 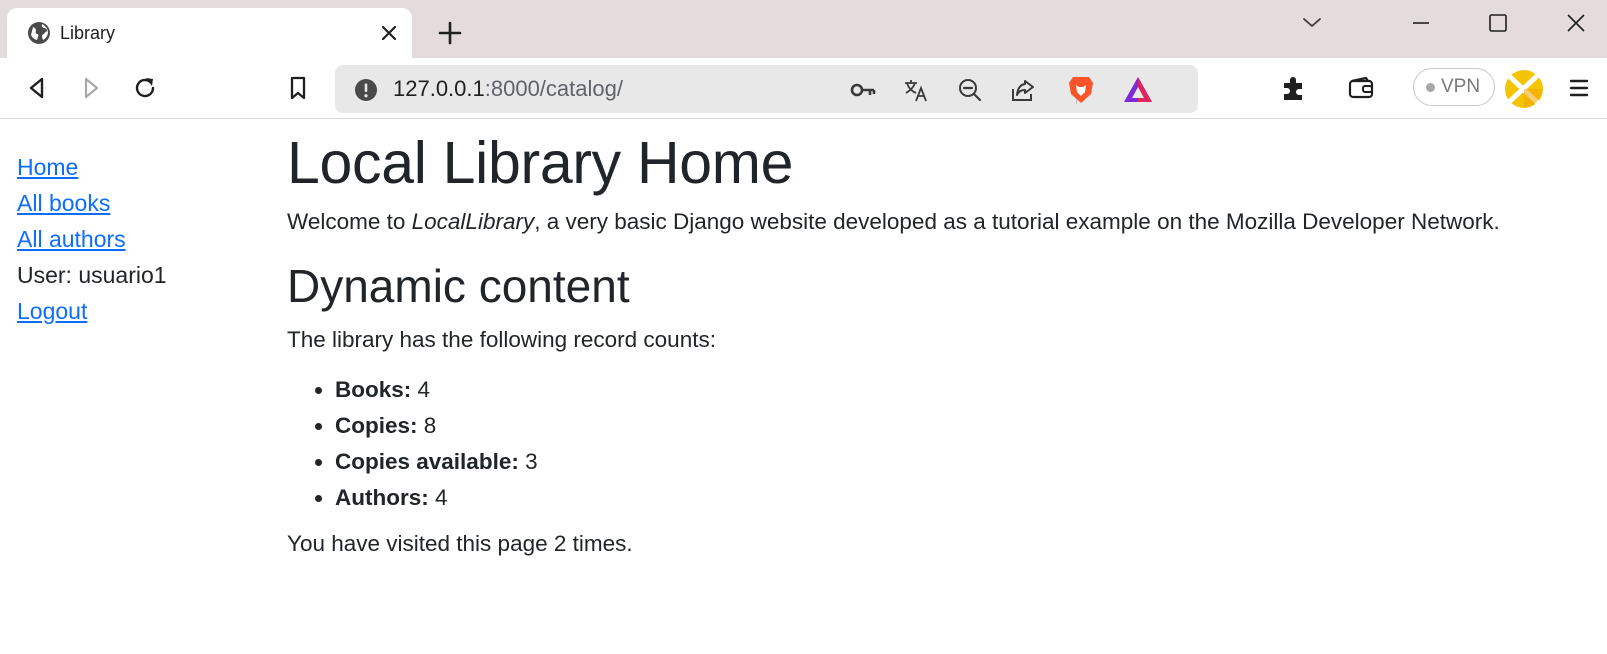 I want to click on tab-title: Library, so click(x=88, y=33).